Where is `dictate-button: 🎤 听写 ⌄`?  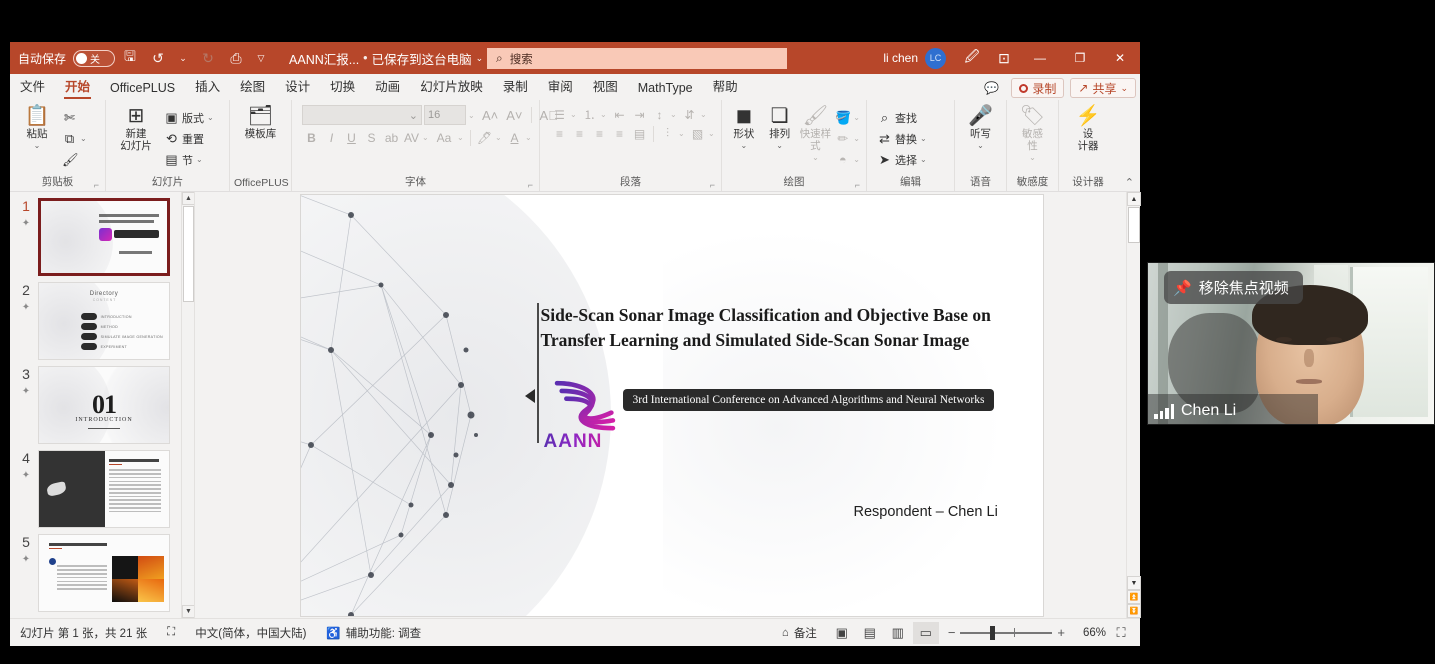 dictate-button: 🎤 听写 ⌄ is located at coordinates (980, 127).